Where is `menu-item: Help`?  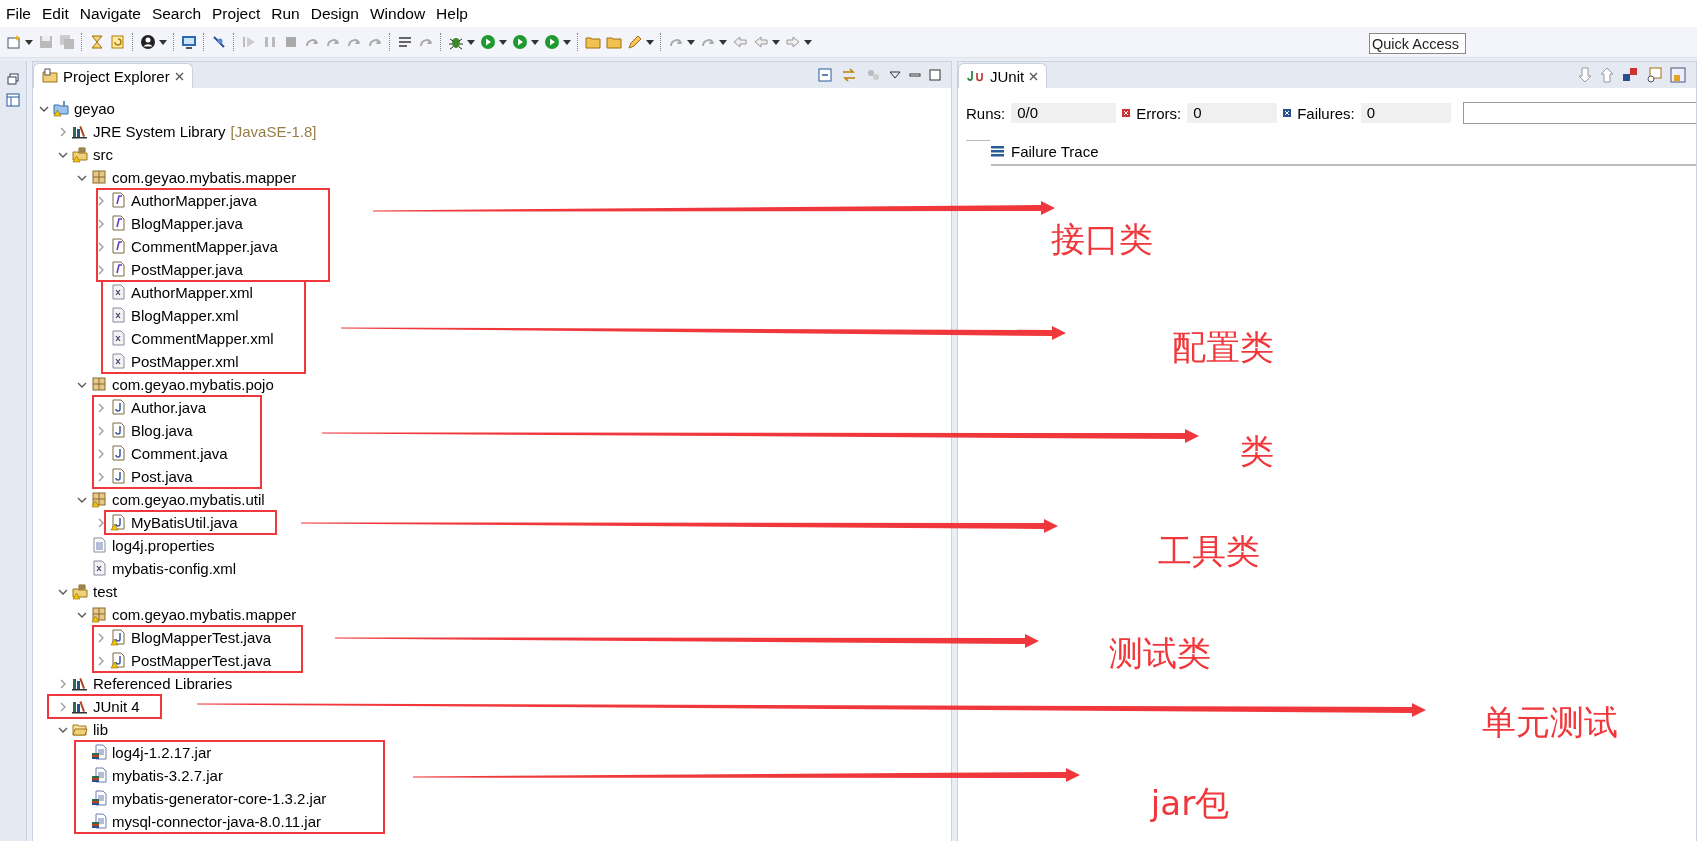 menu-item: Help is located at coordinates (453, 13).